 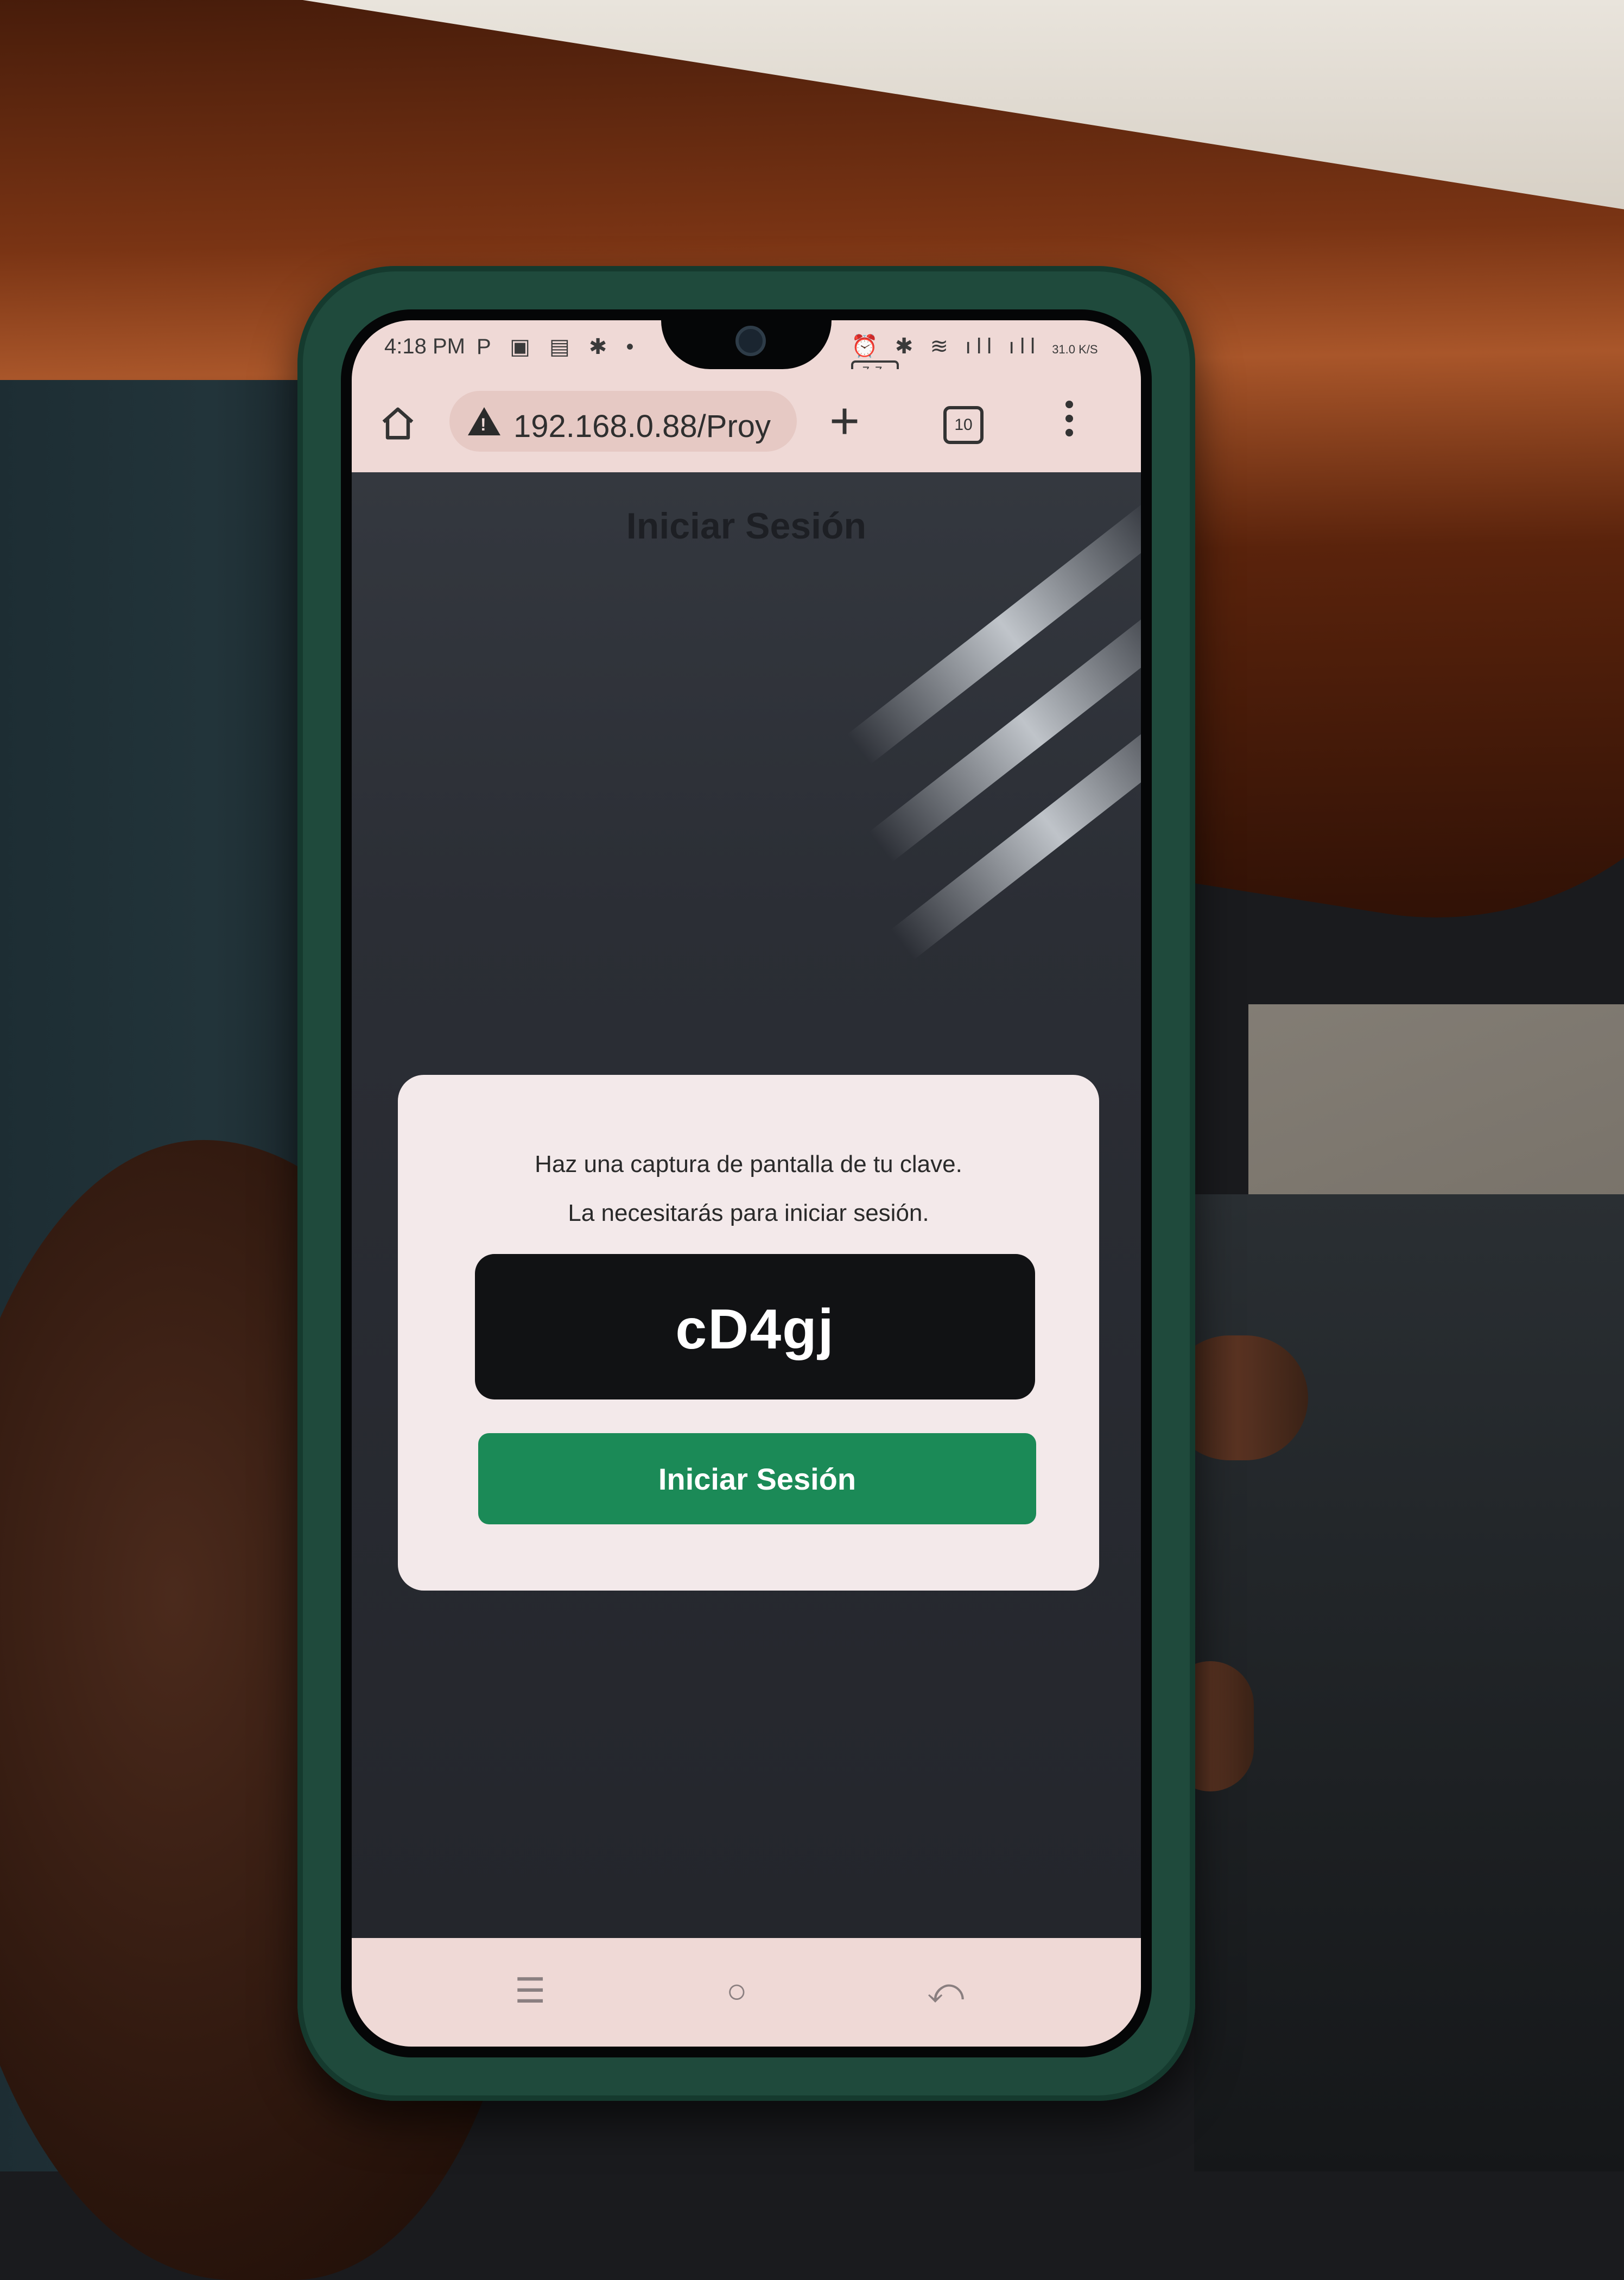 I want to click on system-status-icons: ⏰ ✱ ≋ ıll ıll, so click(x=946, y=346).